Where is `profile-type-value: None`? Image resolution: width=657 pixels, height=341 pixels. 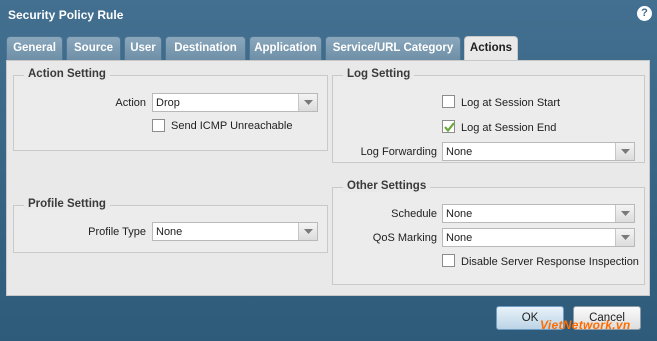
profile-type-value: None is located at coordinates (169, 232).